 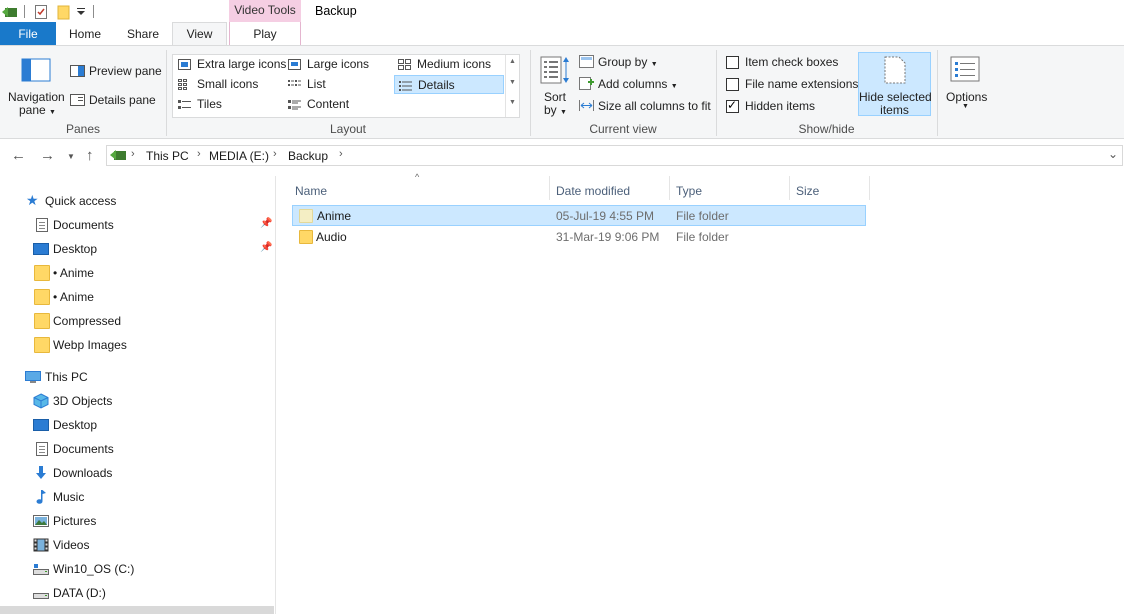 I want to click on 3d-objects-icon, so click(x=41, y=401).